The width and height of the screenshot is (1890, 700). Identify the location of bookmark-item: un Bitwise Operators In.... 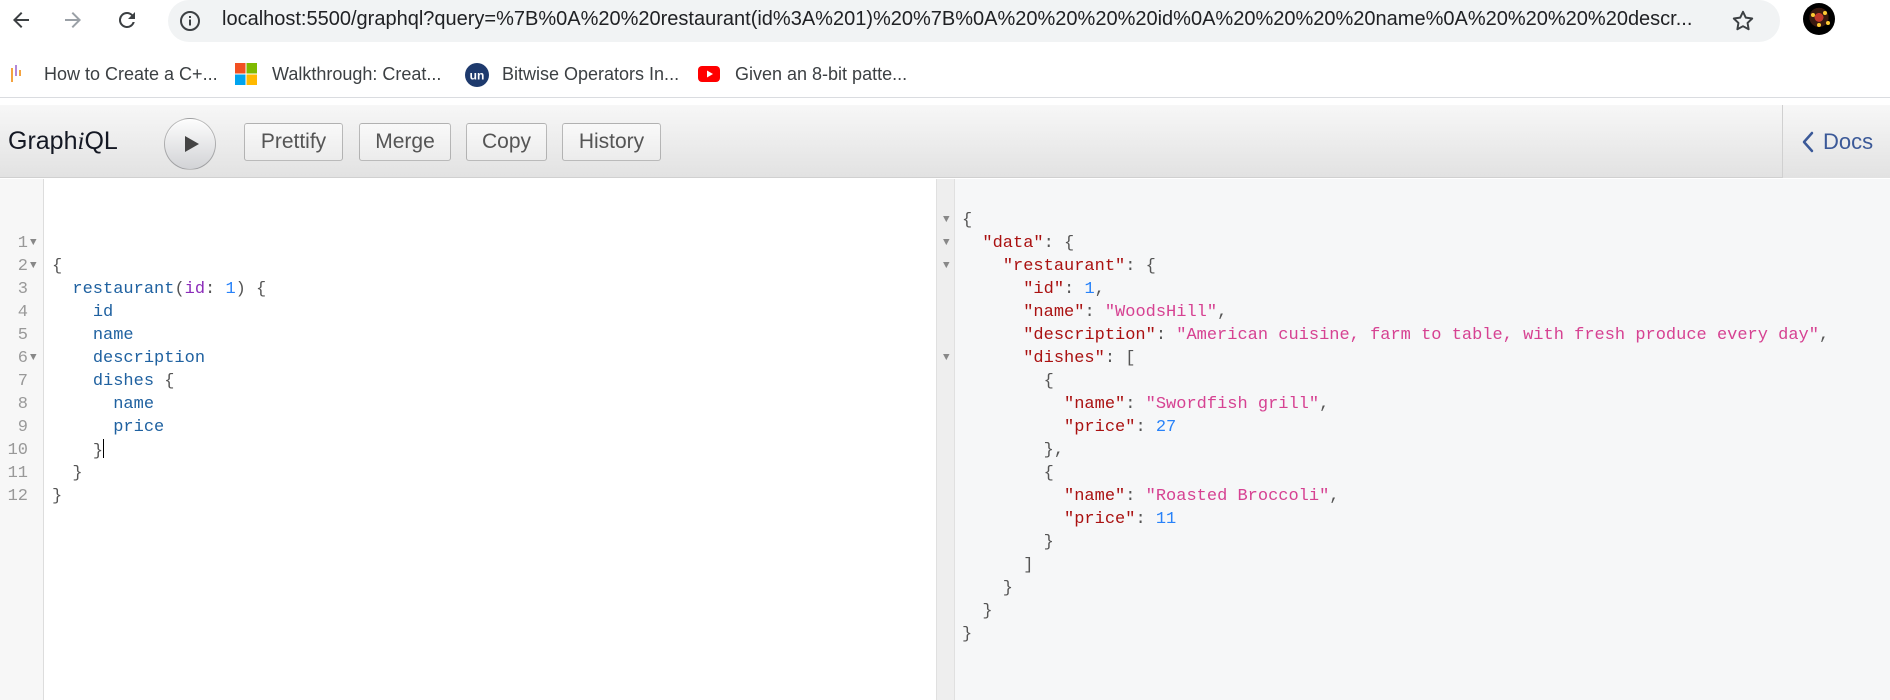
(572, 74).